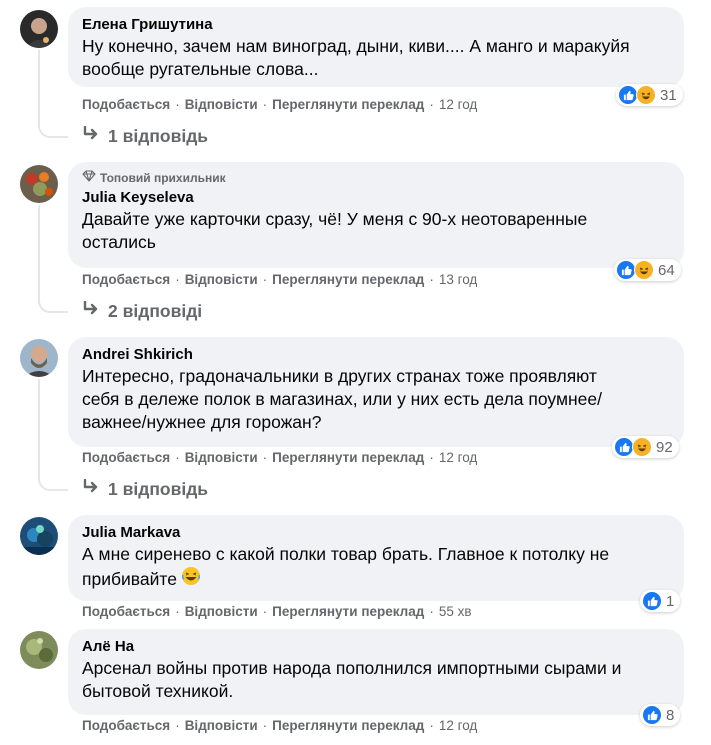  What do you see at coordinates (666, 270) in the screenshot?
I see `reaction-count: 64` at bounding box center [666, 270].